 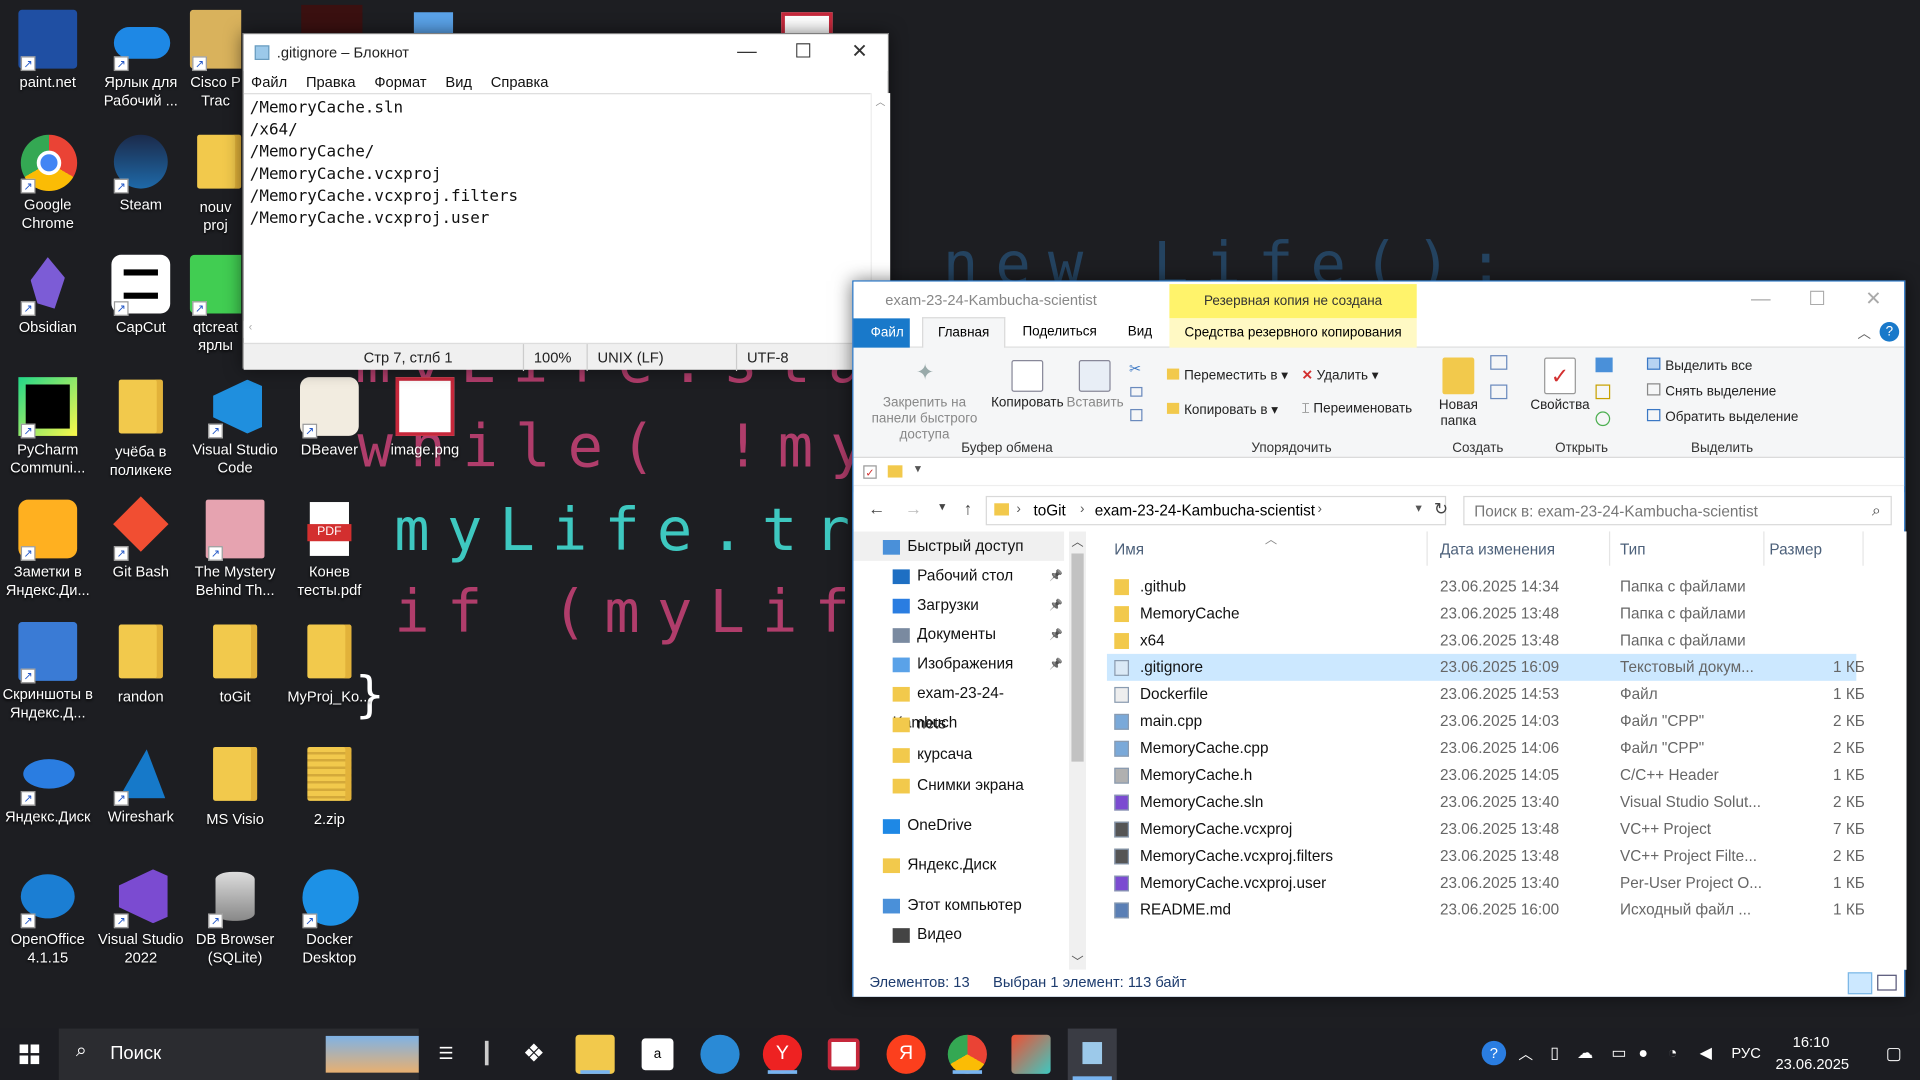 What do you see at coordinates (141, 785) in the screenshot?
I see `desktop-icon-wireshark: ↗ Wireshark` at bounding box center [141, 785].